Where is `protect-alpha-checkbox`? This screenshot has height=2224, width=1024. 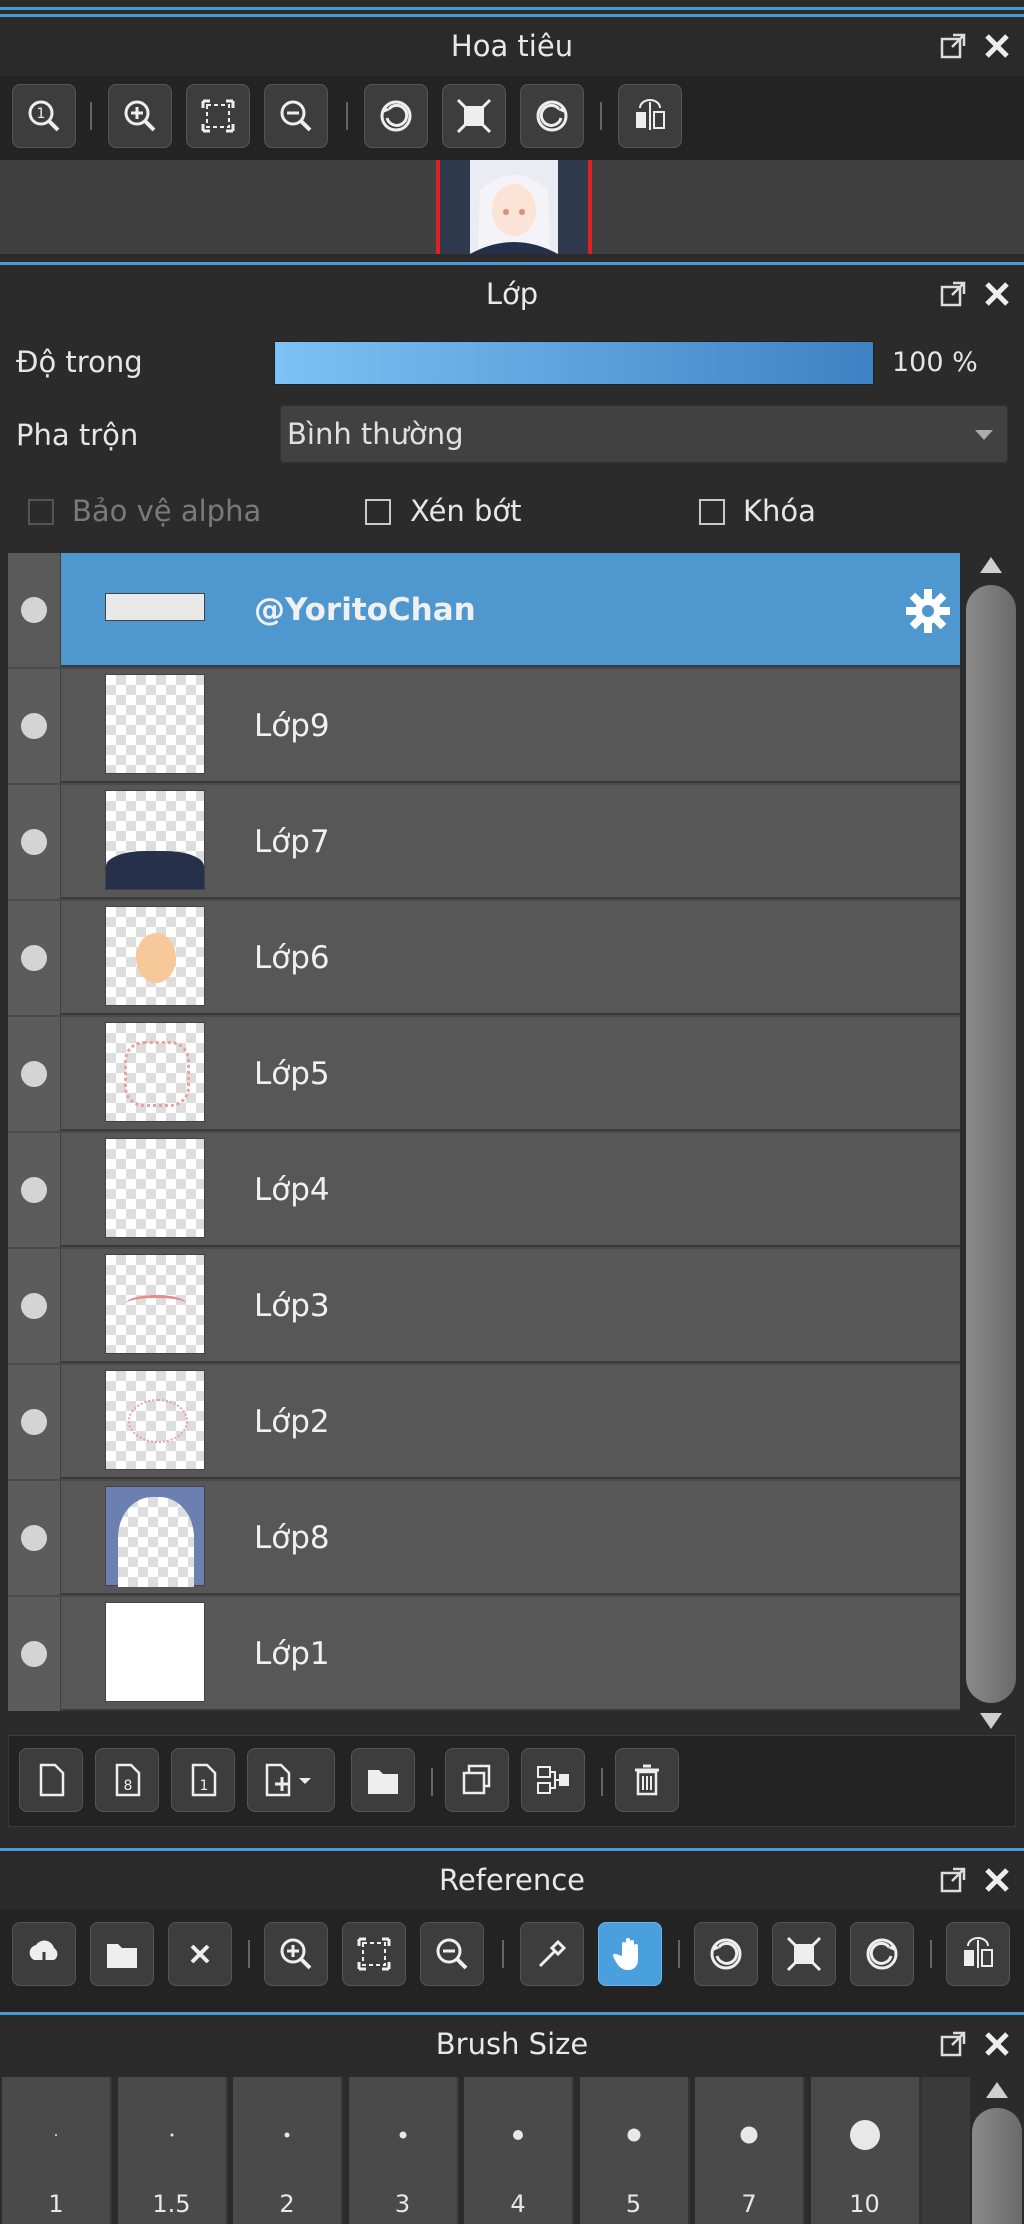
protect-alpha-checkbox is located at coordinates (41, 512).